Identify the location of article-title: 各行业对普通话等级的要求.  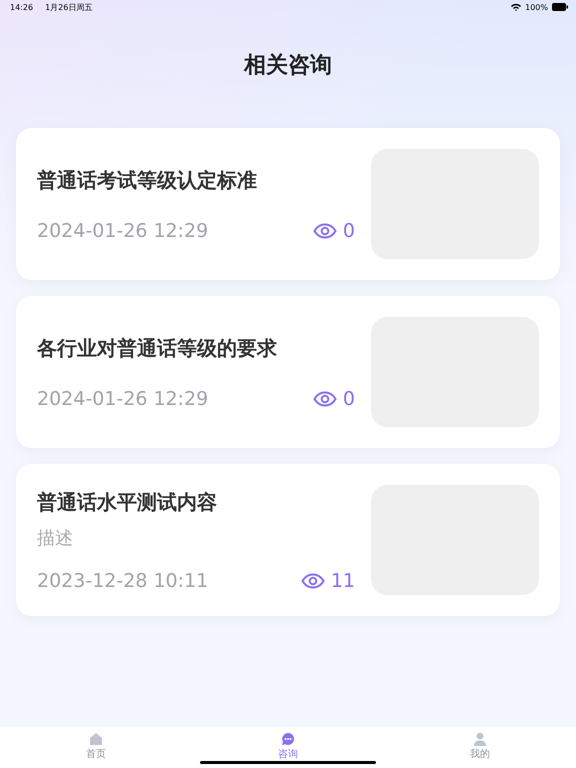
(157, 348).